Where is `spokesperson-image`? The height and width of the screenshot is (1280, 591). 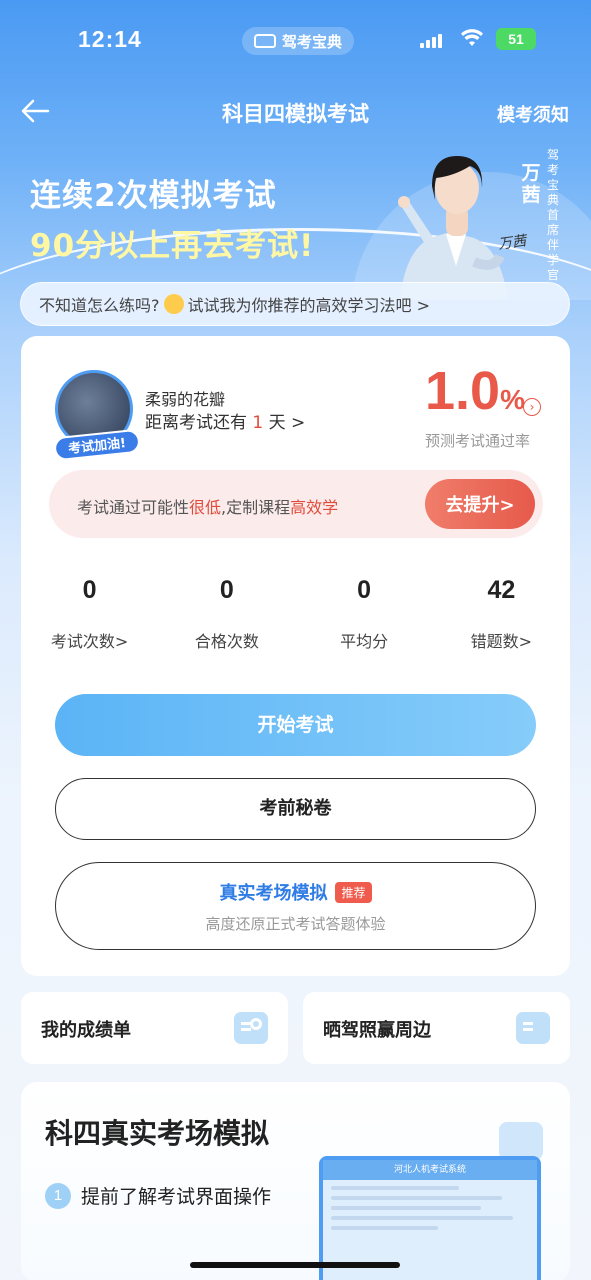 spokesperson-image is located at coordinates (453, 228).